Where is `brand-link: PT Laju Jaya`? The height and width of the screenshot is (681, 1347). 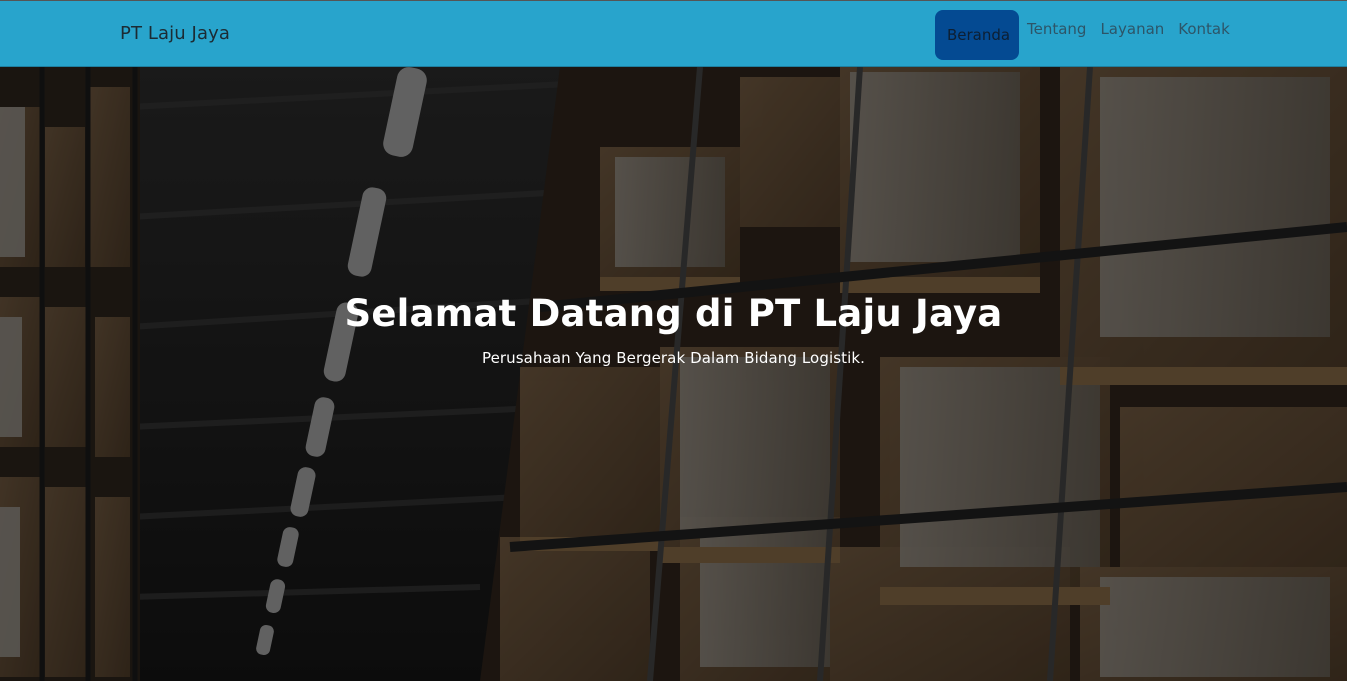
brand-link: PT Laju Jaya is located at coordinates (175, 33).